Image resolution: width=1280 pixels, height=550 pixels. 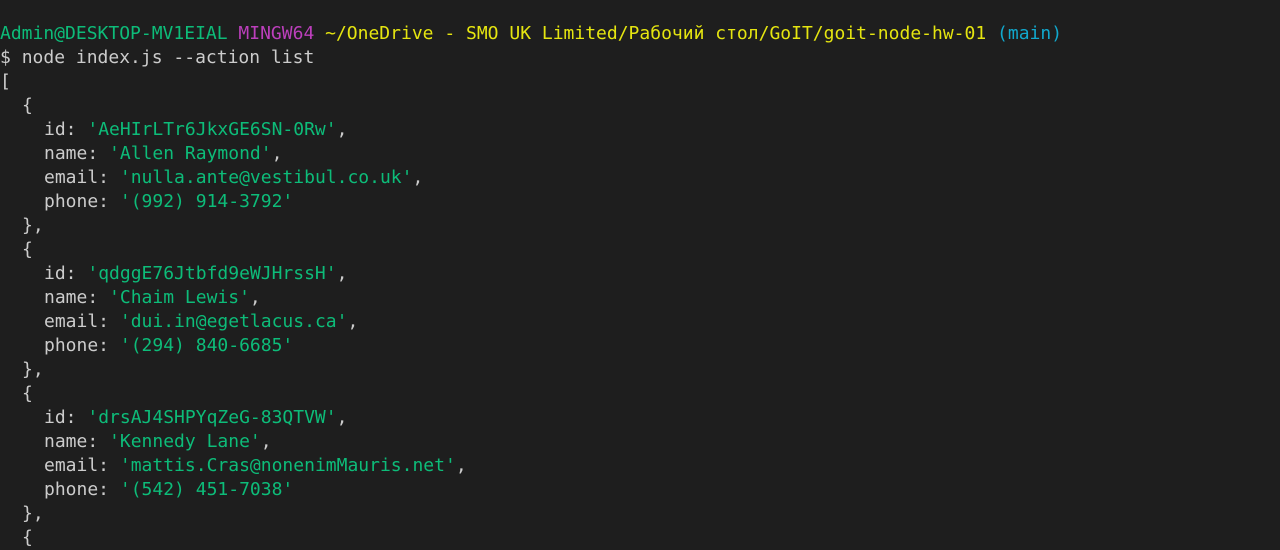 I want to click on contact-id: 'qdggE76Jtbfd9eWJHrssH', so click(x=212, y=273).